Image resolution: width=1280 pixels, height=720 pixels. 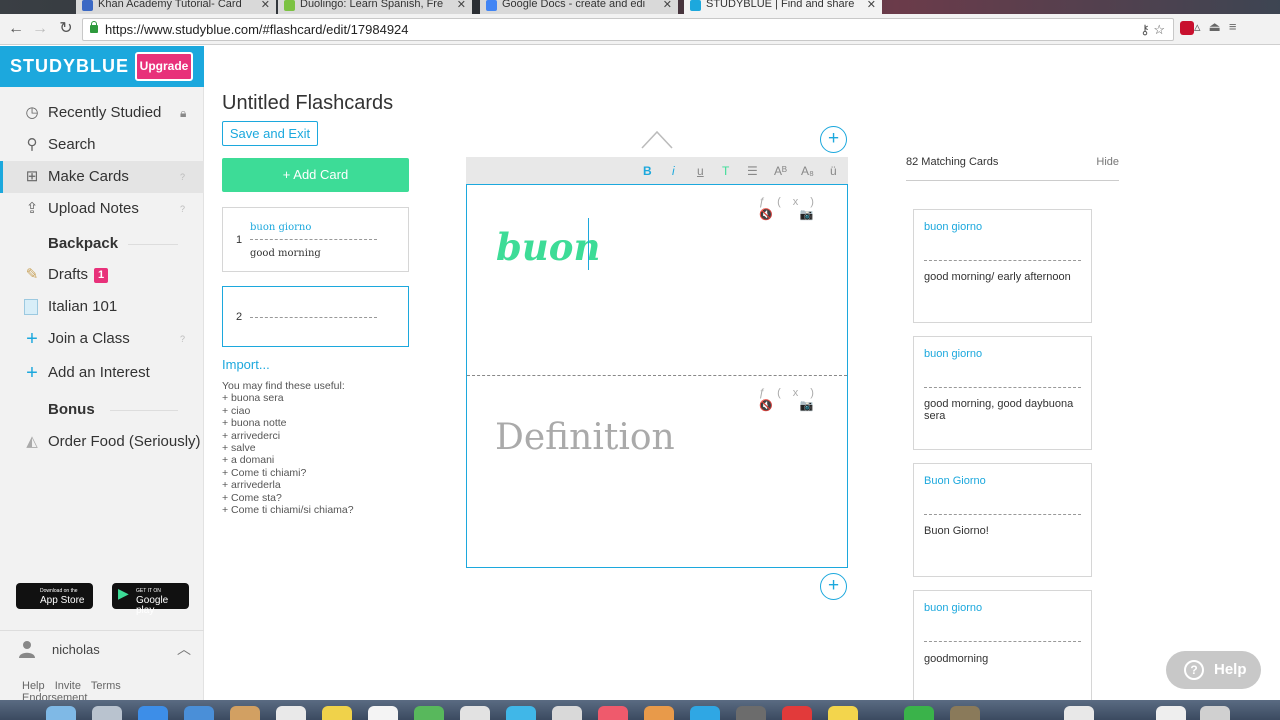 What do you see at coordinates (673, 171) in the screenshot?
I see `italic-button: i` at bounding box center [673, 171].